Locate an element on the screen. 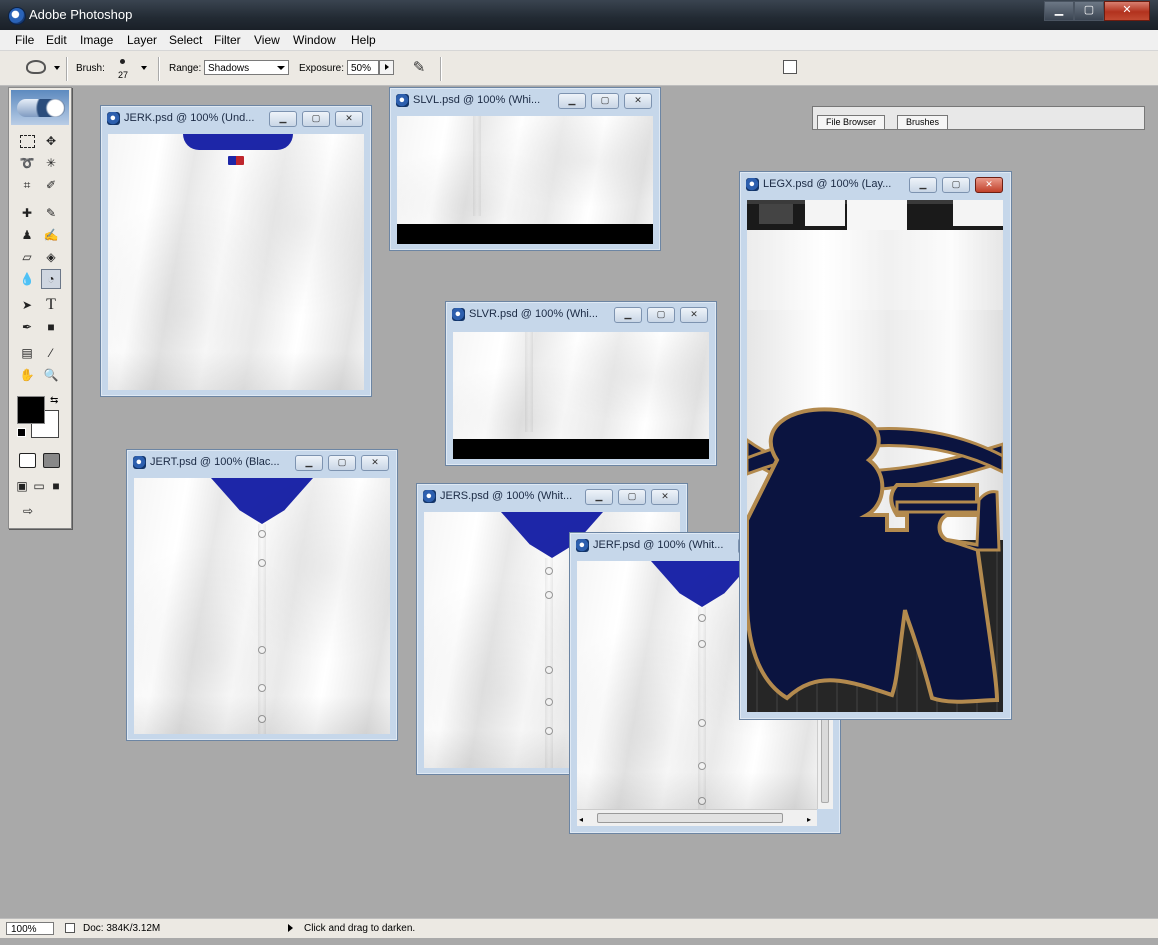 Image resolution: width=1158 pixels, height=945 pixels. document-window-slvl: SLVL.psd @ 100% (Whi... ▁ ▢ ✕ is located at coordinates (525, 169).